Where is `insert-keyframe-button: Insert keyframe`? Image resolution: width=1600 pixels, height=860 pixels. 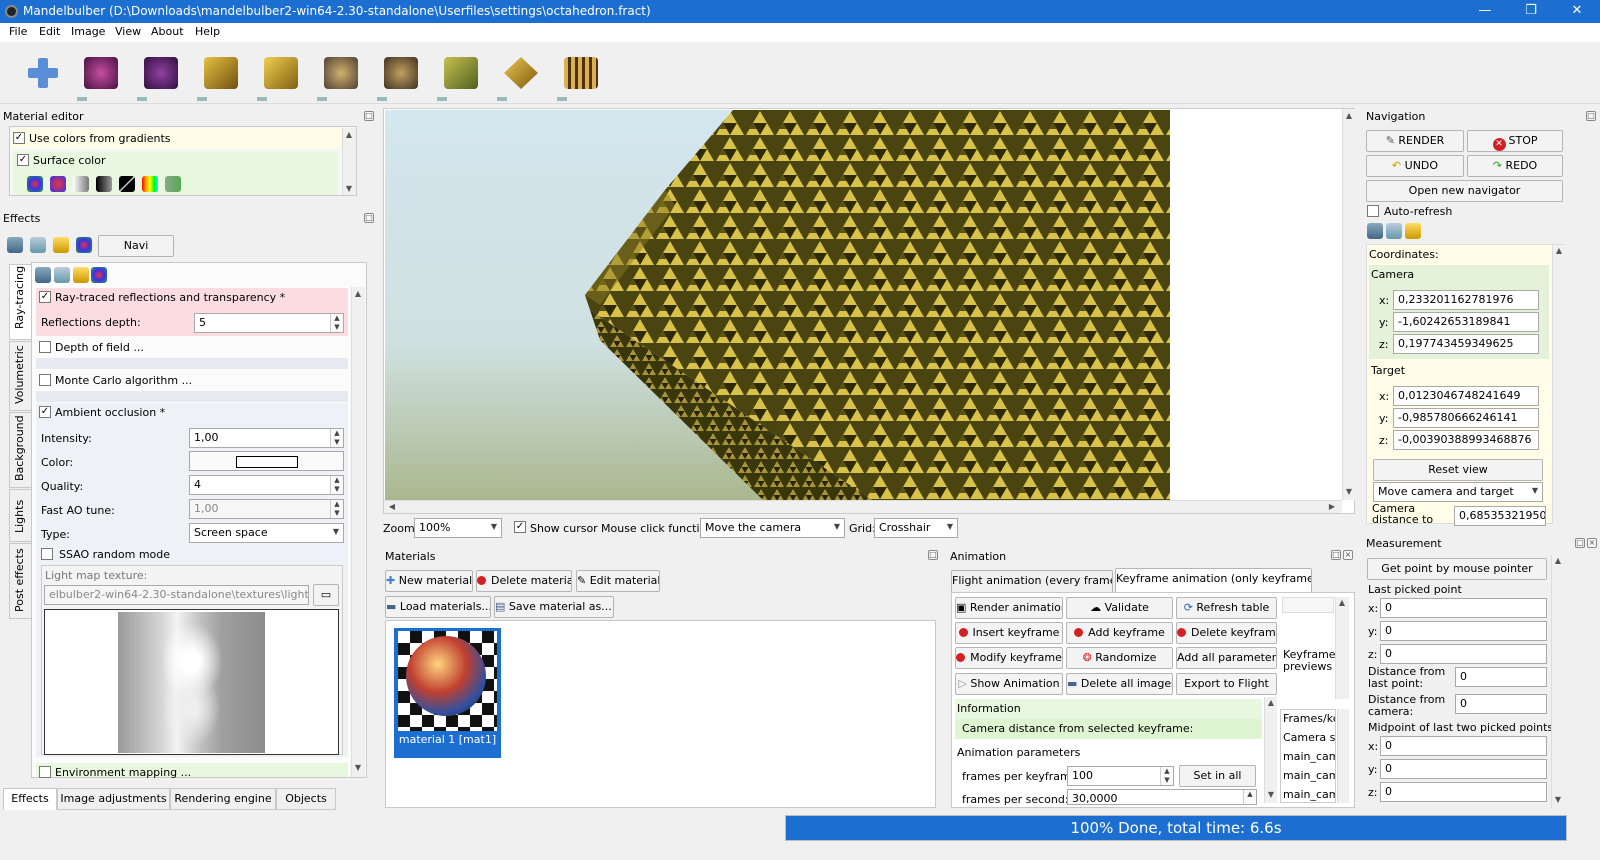 insert-keyframe-button: Insert keyframe is located at coordinates (1009, 633).